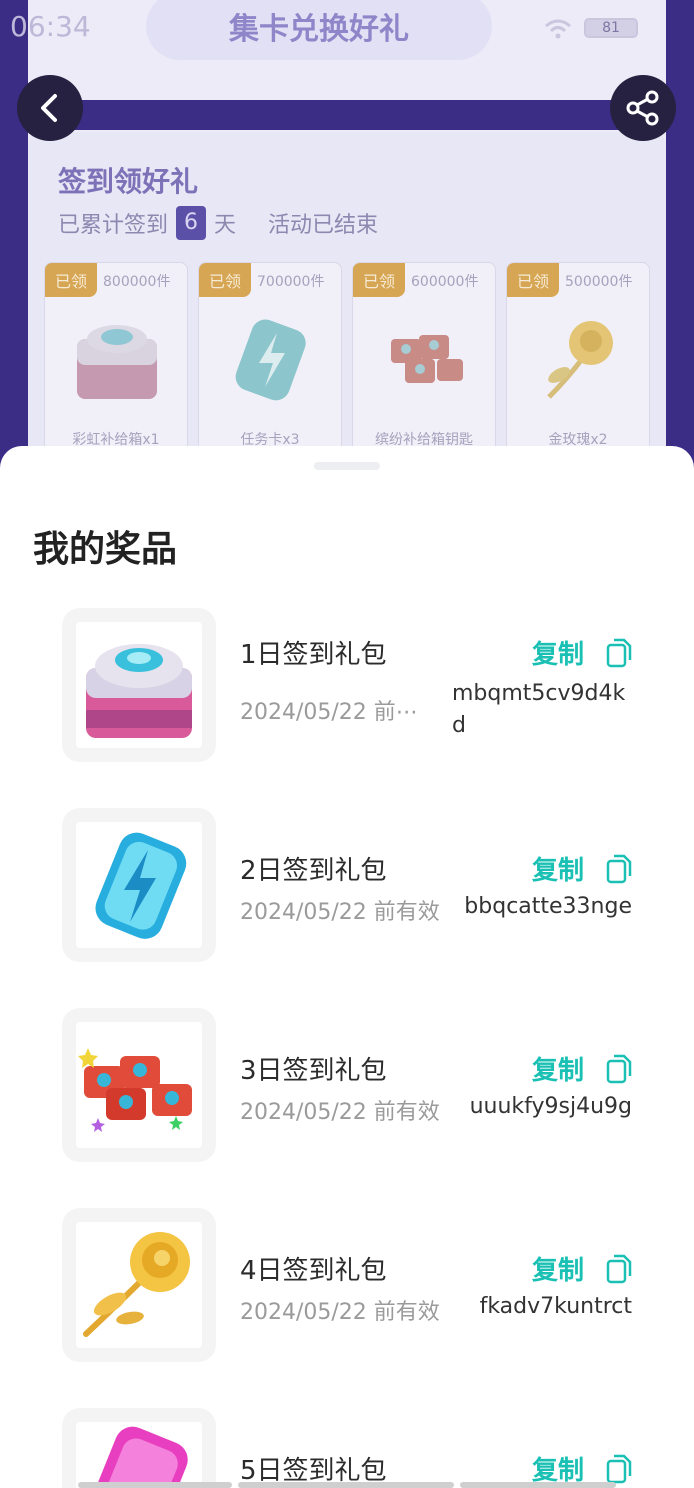 The image size is (694, 1488). I want to click on signin-days: 6, so click(191, 223).